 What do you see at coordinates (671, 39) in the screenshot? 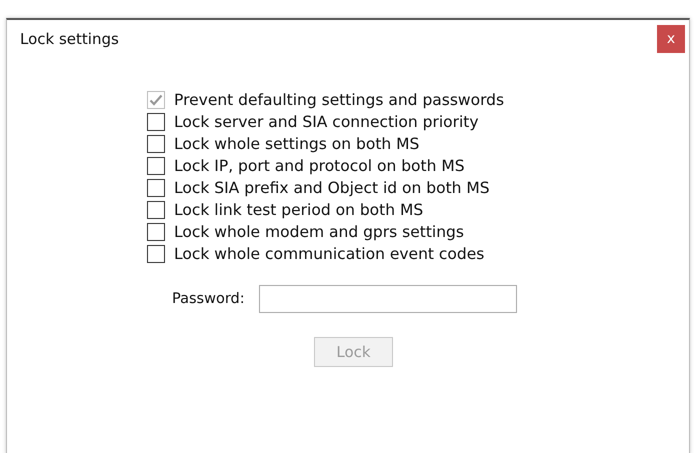
I see `close-button: x` at bounding box center [671, 39].